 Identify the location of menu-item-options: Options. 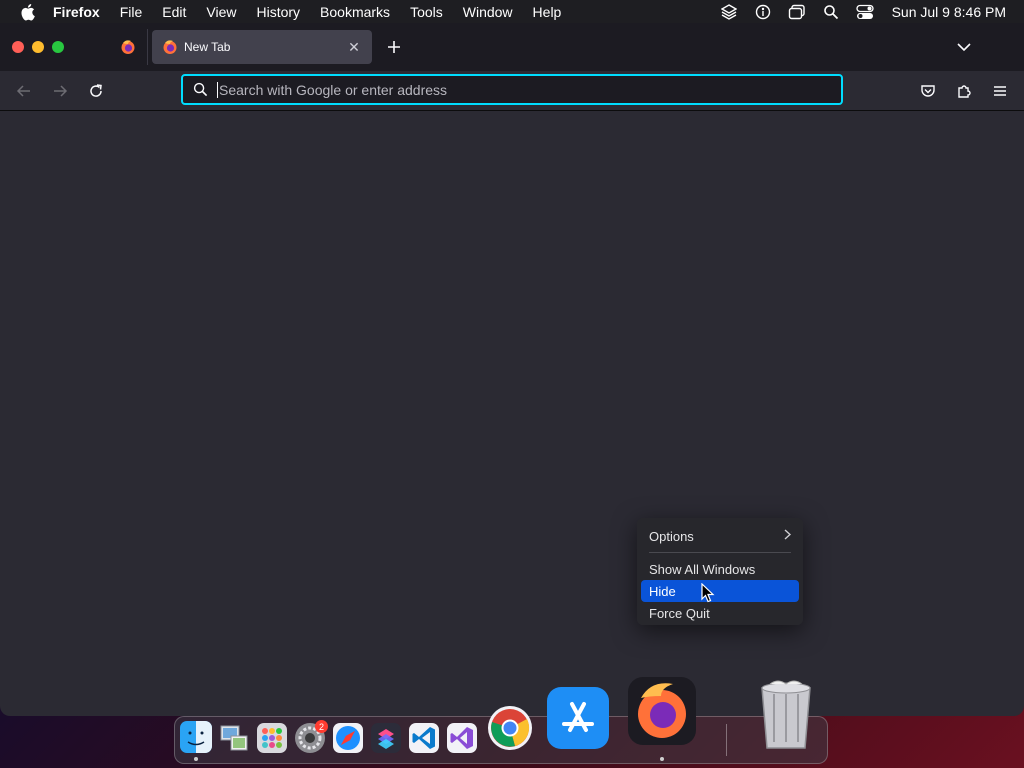
(720, 536).